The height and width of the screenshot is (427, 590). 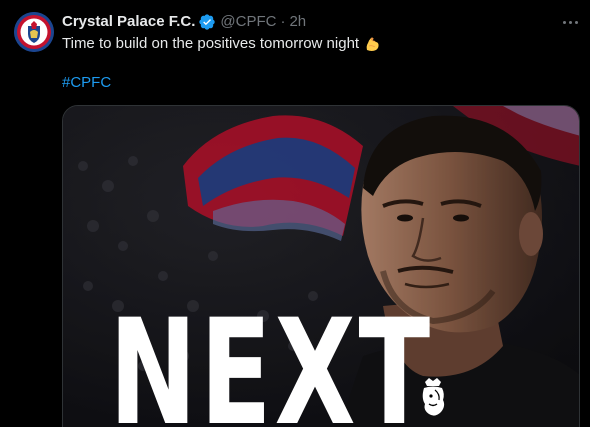 What do you see at coordinates (433, 397) in the screenshot?
I see `premier-league-lion-logo-icon` at bounding box center [433, 397].